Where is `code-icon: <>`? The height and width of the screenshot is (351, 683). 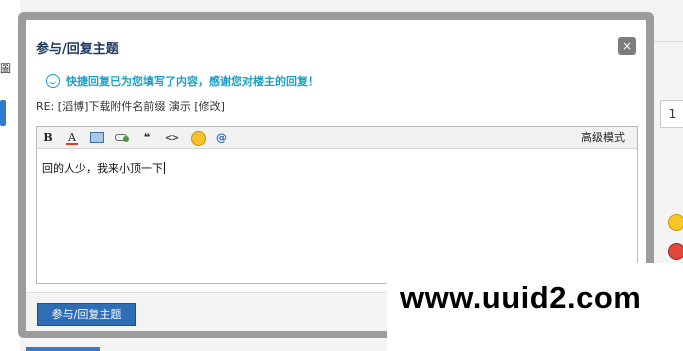
code-icon: <> is located at coordinates (172, 137).